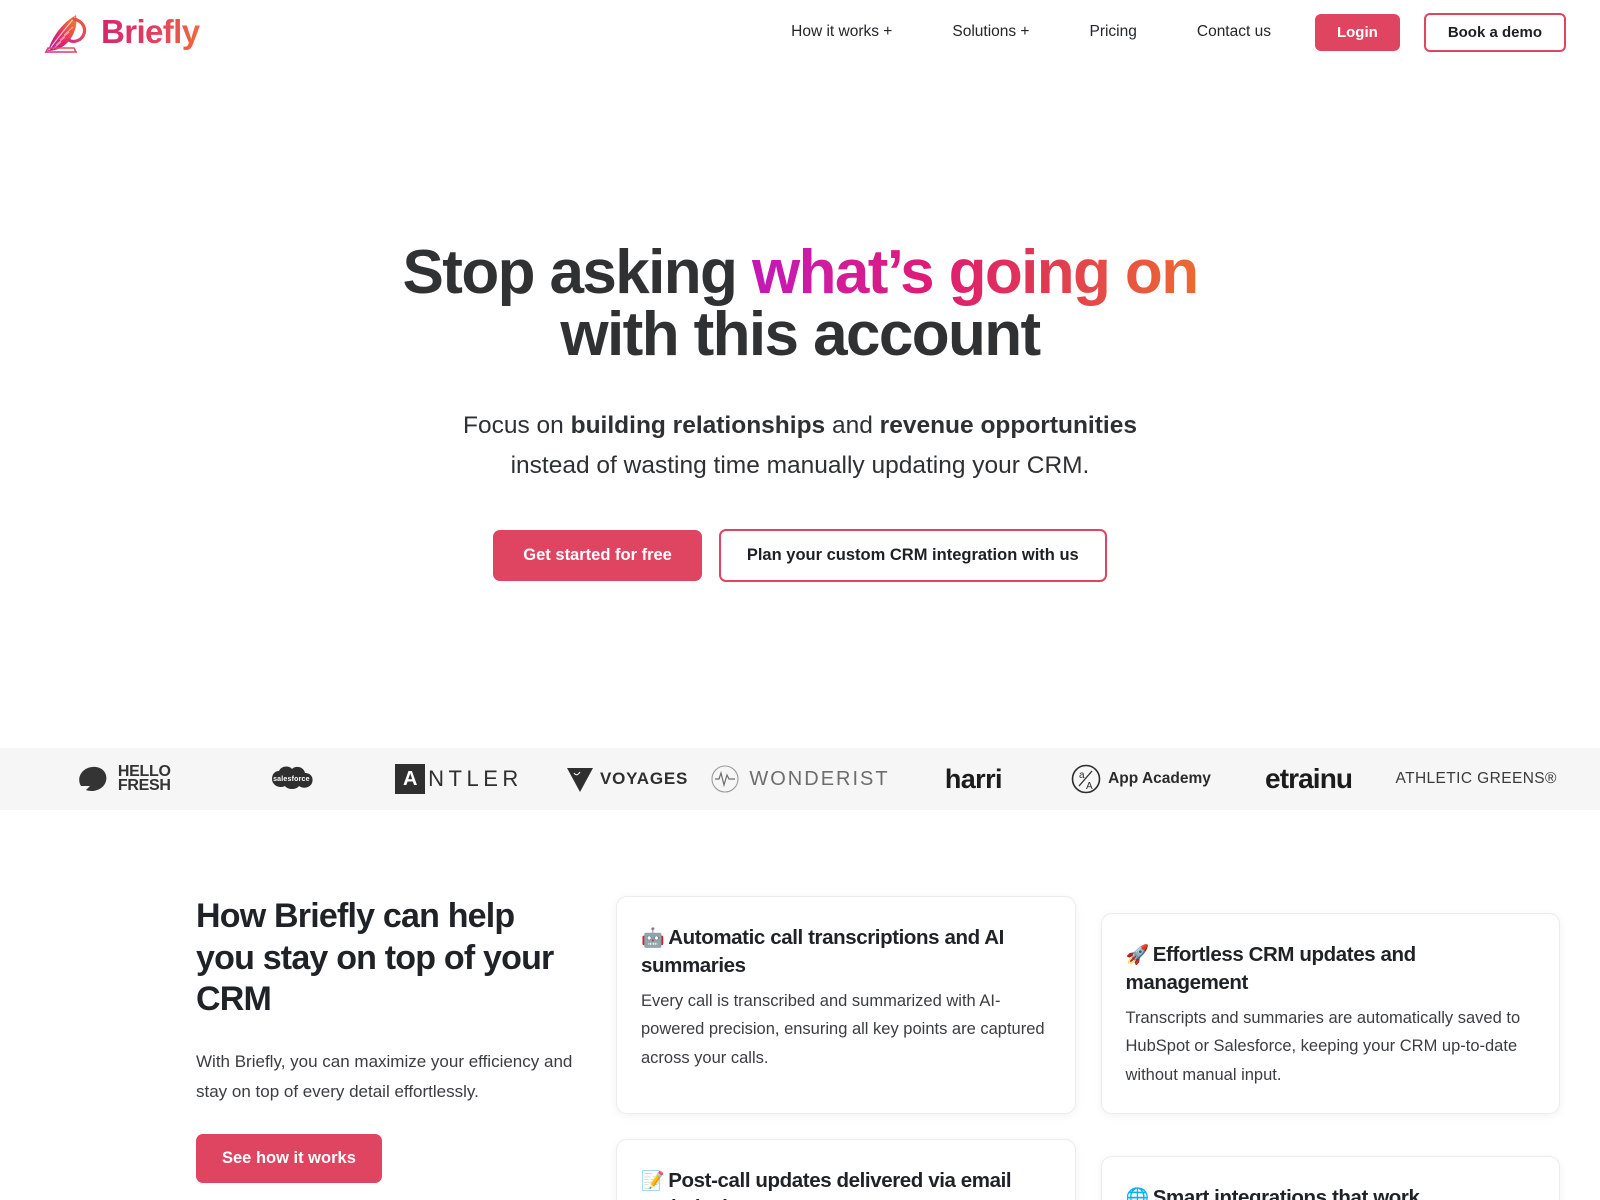 Image resolution: width=1600 pixels, height=1200 pixels. What do you see at coordinates (580, 780) in the screenshot?
I see `virgin-triangle-icon` at bounding box center [580, 780].